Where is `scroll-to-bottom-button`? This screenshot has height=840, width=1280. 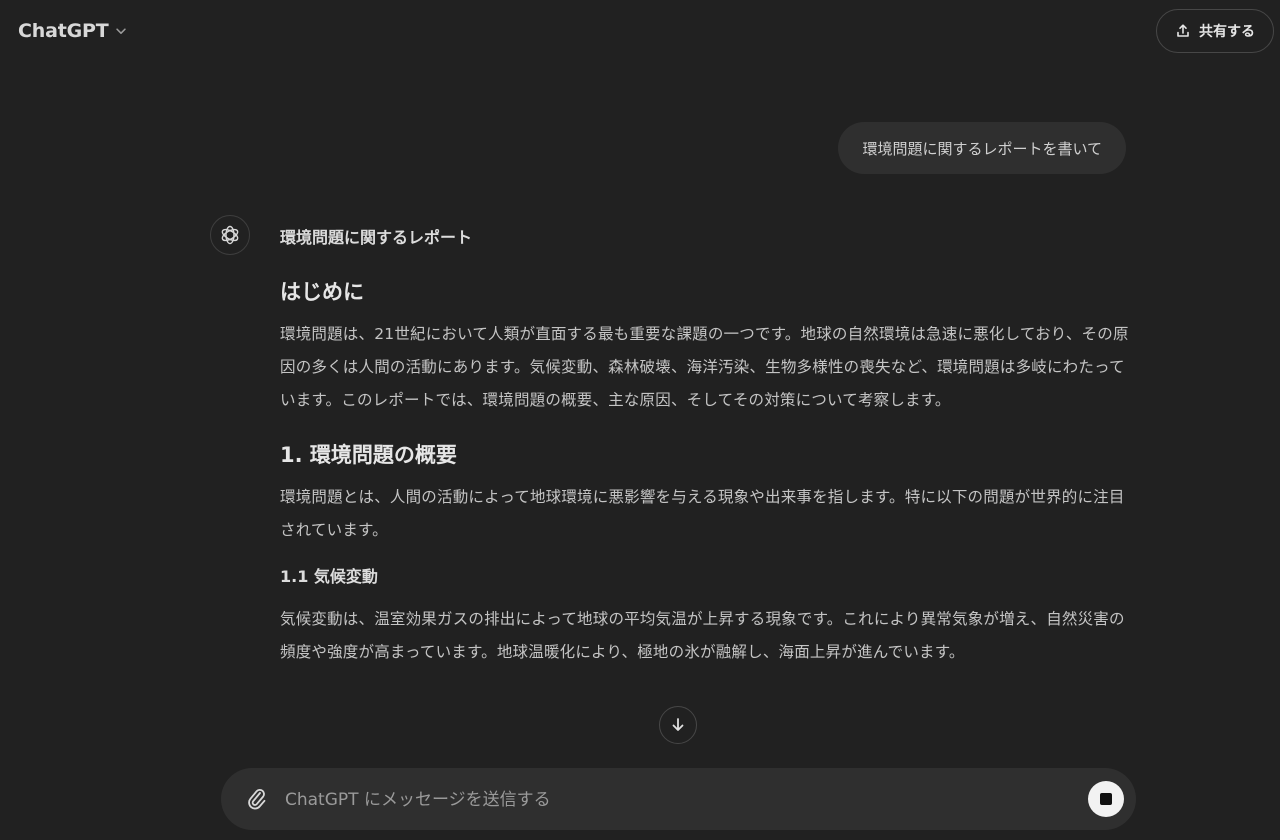 scroll-to-bottom-button is located at coordinates (678, 725).